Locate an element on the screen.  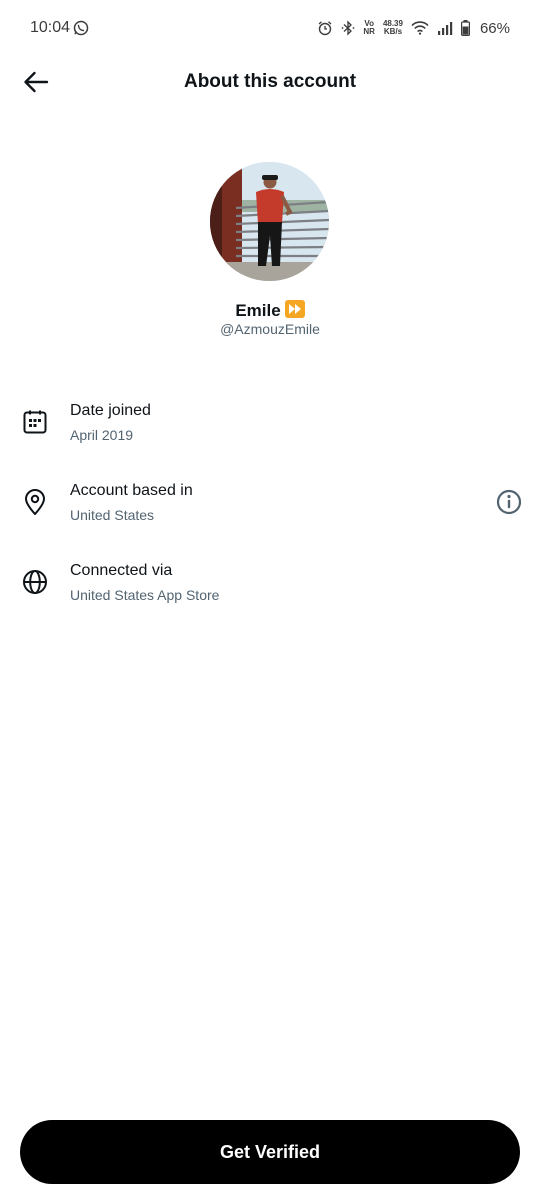
alarm-icon is located at coordinates (325, 28).